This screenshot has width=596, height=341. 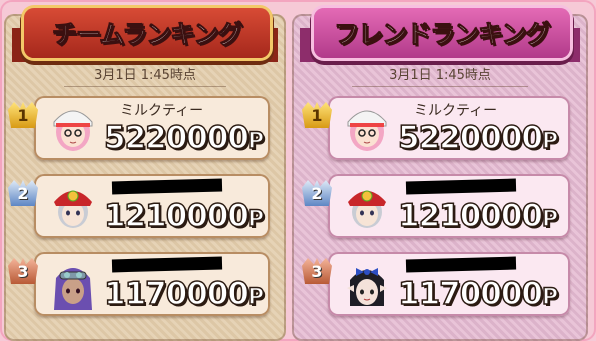 What do you see at coordinates (73, 284) in the screenshot?
I see `avatar-purple-hair-goggles-icon` at bounding box center [73, 284].